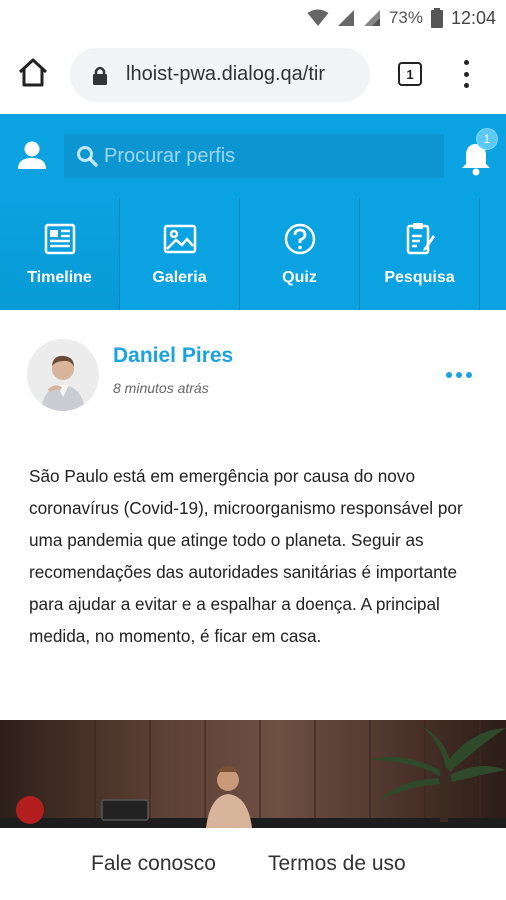 This screenshot has width=506, height=900. I want to click on tab-timeline: Timeline, so click(60, 254).